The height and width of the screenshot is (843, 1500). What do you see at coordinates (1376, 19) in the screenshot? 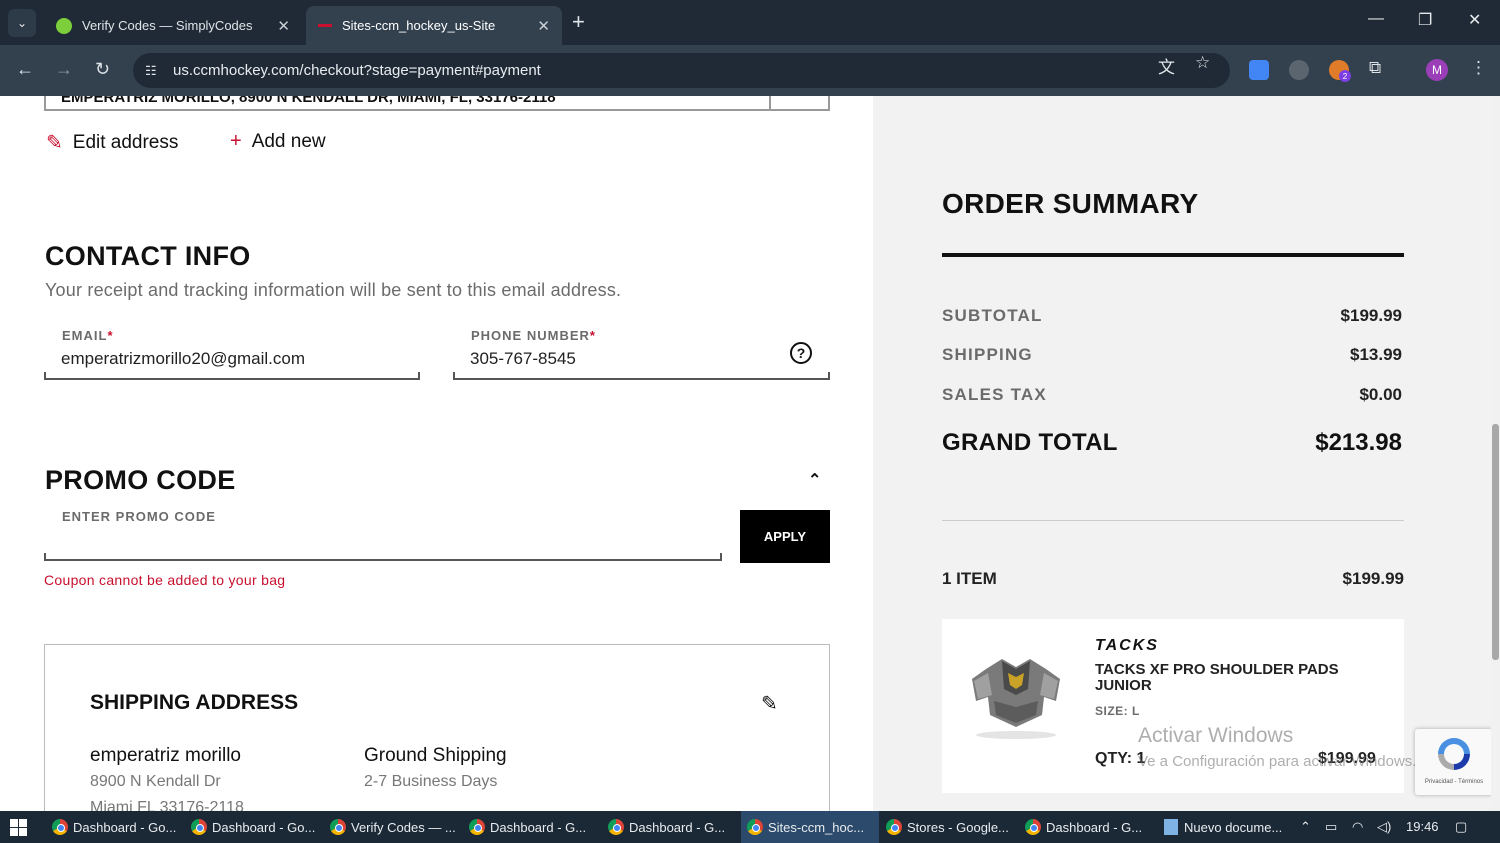
I see `minimize-icon: —` at bounding box center [1376, 19].